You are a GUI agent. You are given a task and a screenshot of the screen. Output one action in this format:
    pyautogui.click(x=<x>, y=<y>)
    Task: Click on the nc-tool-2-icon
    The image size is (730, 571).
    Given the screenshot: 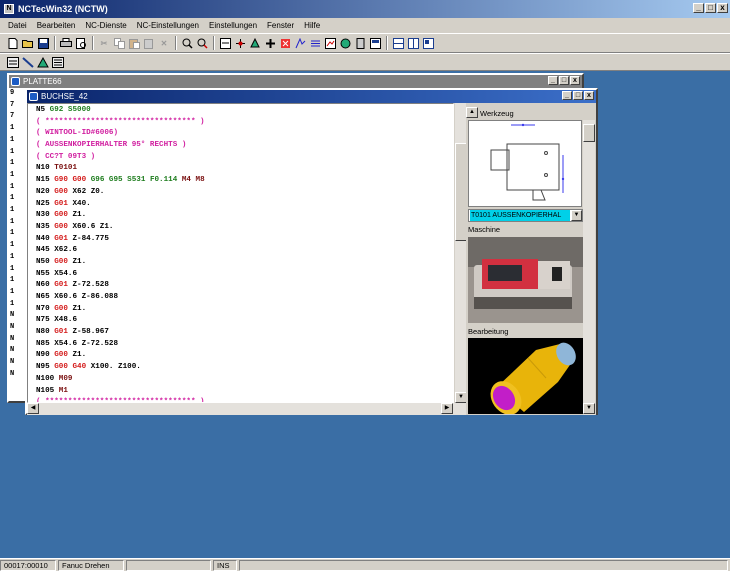 What is the action you would take?
    pyautogui.click(x=240, y=43)
    